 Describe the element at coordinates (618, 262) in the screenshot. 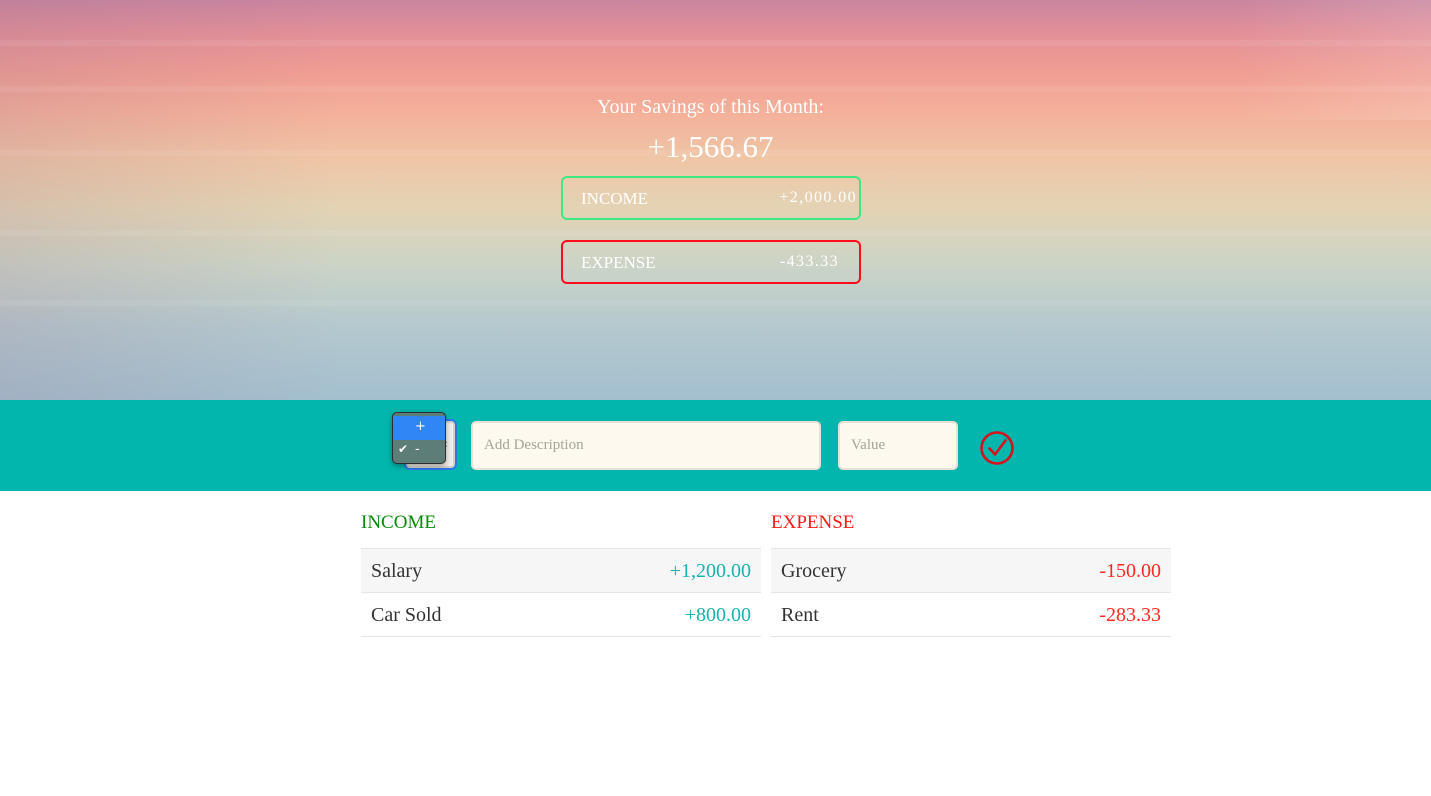

I see `expense-summary-label: EXPENSE` at that location.